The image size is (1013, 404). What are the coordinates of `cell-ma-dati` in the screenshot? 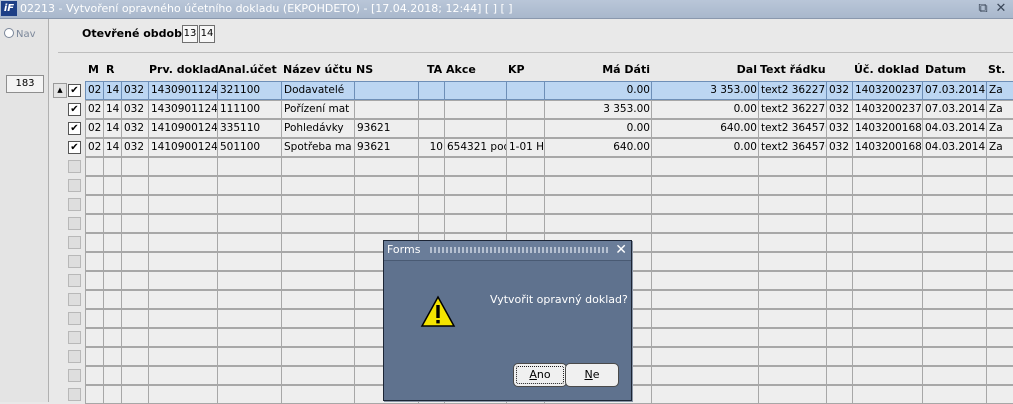 It's located at (598, 185).